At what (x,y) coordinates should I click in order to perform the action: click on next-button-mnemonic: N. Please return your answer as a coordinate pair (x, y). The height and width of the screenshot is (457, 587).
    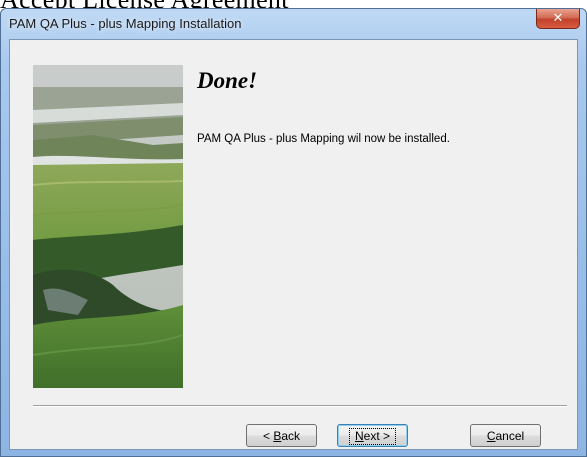
    Looking at the image, I should click on (359, 436).